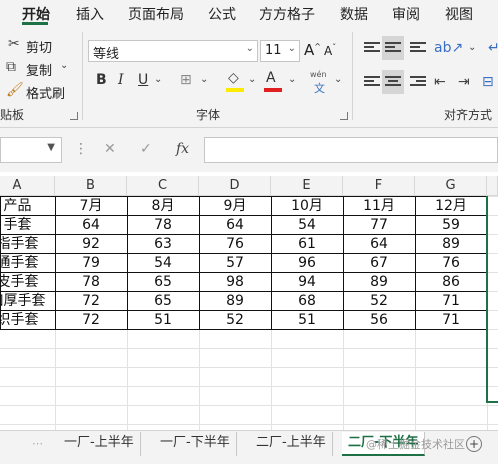  I want to click on align-left-icon, so click(372, 83).